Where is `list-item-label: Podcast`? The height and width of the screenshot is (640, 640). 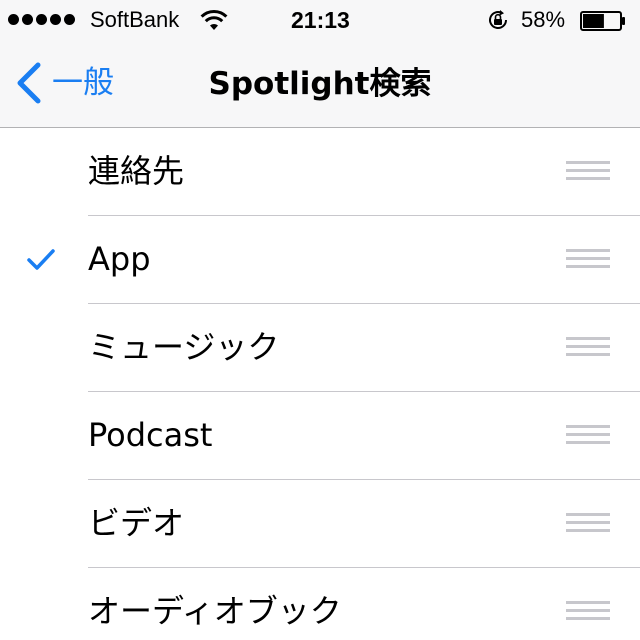
list-item-label: Podcast is located at coordinates (150, 435).